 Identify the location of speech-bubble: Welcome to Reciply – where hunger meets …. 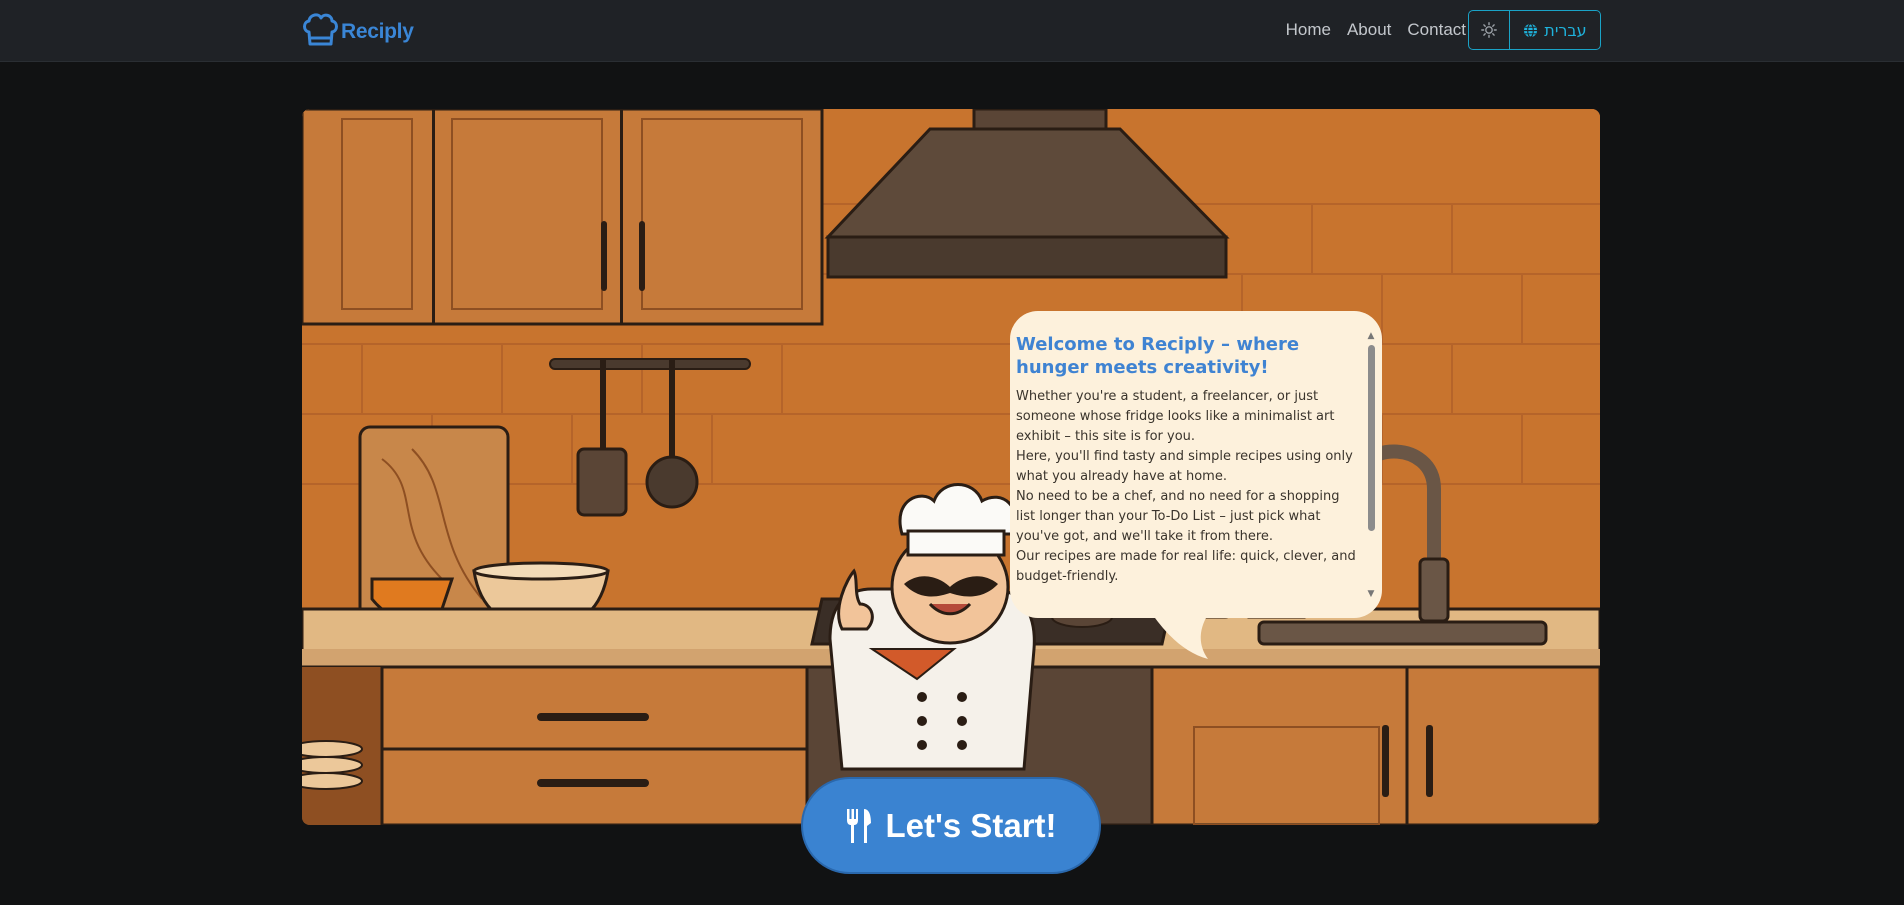
(1196, 485).